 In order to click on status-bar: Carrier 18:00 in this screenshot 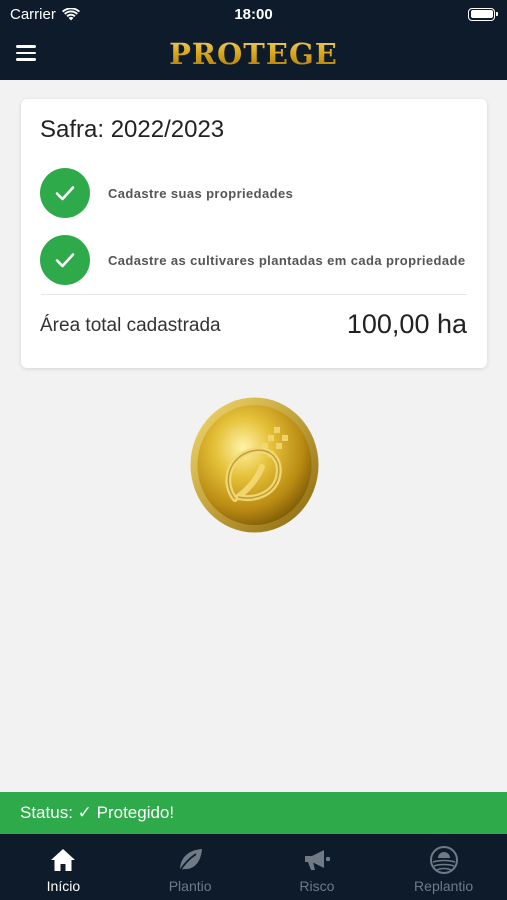, I will do `click(253, 14)`.